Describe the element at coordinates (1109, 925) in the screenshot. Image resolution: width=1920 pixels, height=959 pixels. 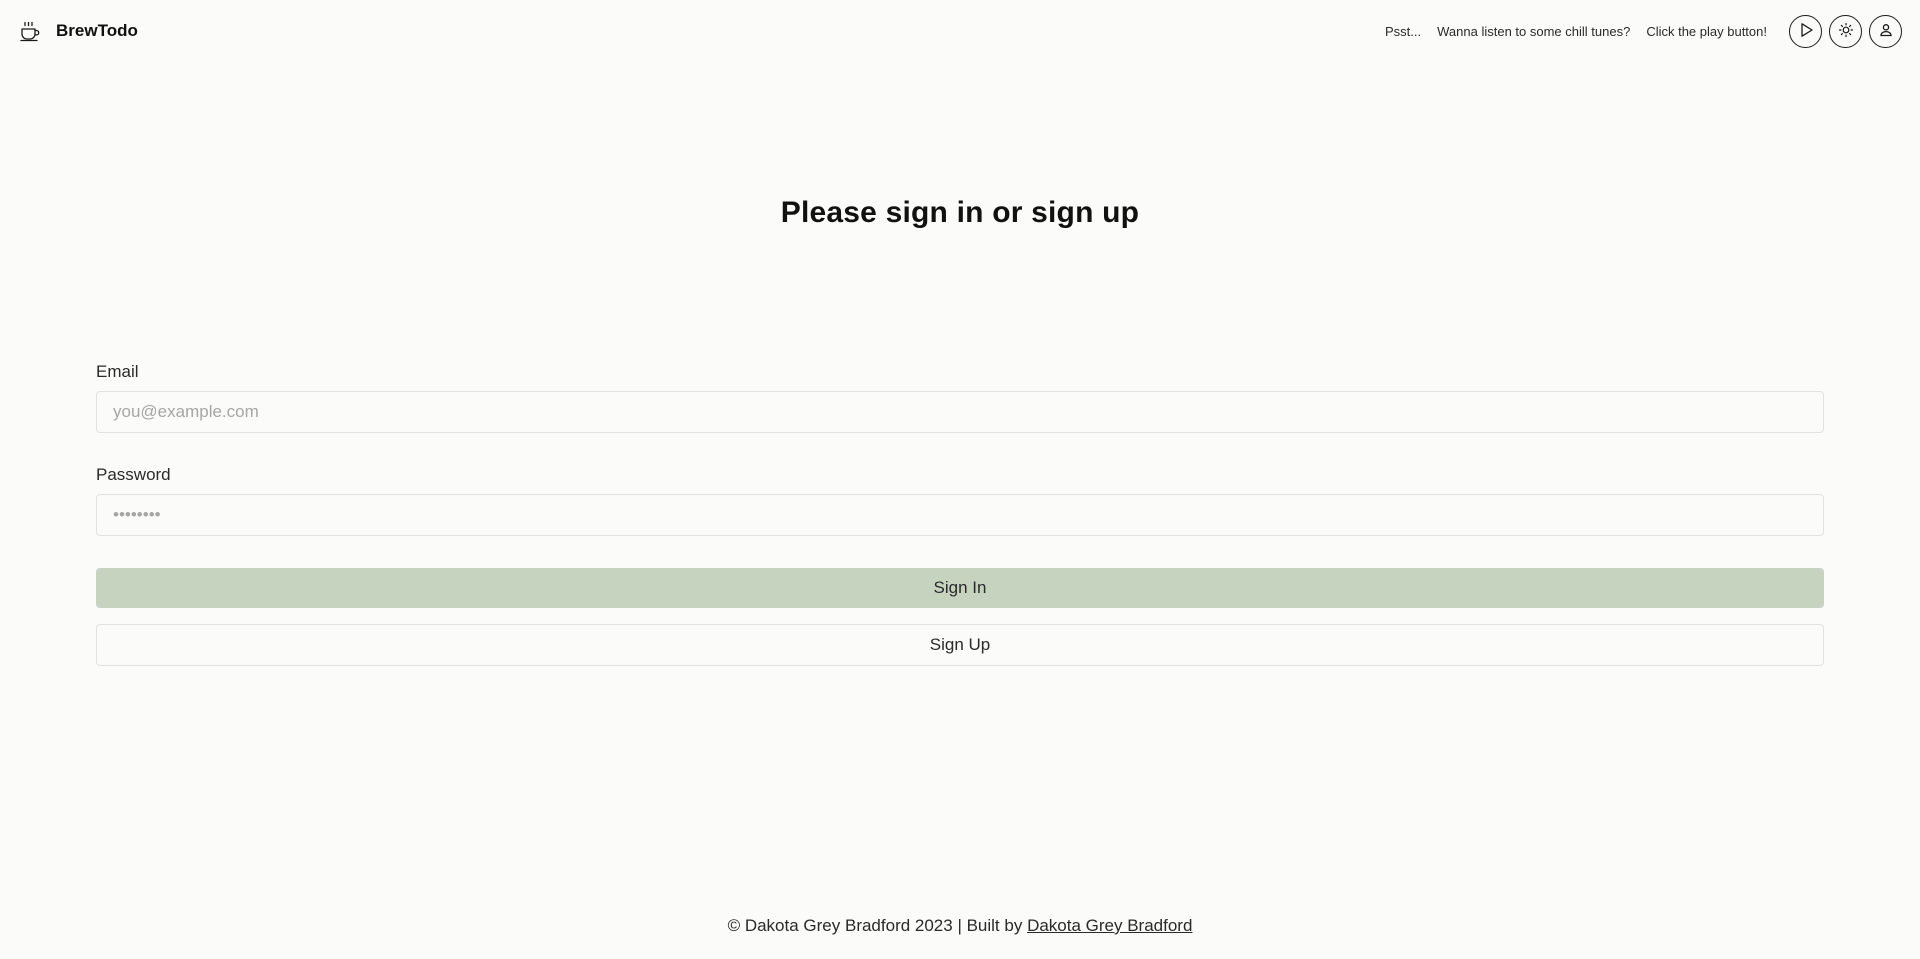
I see `author-link: Dakota Grey Bradford` at that location.